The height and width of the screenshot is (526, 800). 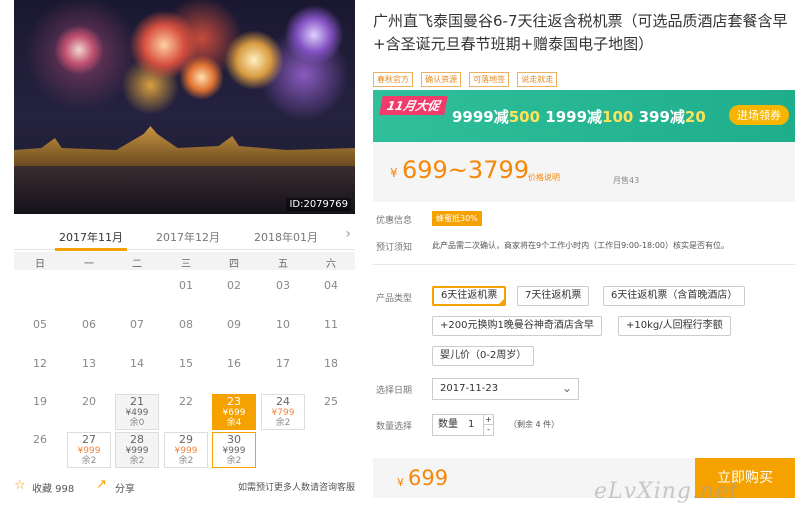 I want to click on calendar-day-23: 23 ¥699 余4, so click(x=234, y=412).